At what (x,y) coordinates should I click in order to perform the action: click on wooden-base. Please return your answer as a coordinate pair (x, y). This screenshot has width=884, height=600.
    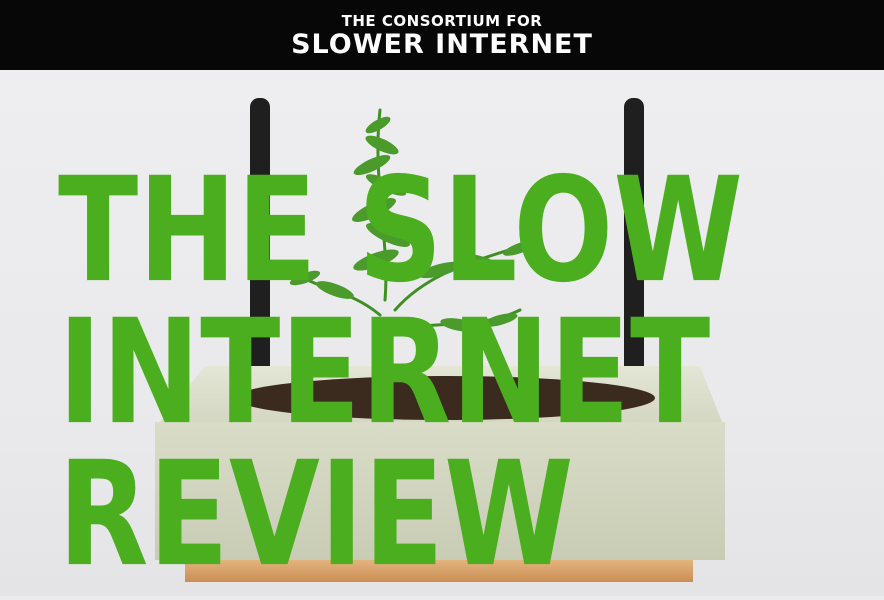
    Looking at the image, I should click on (439, 571).